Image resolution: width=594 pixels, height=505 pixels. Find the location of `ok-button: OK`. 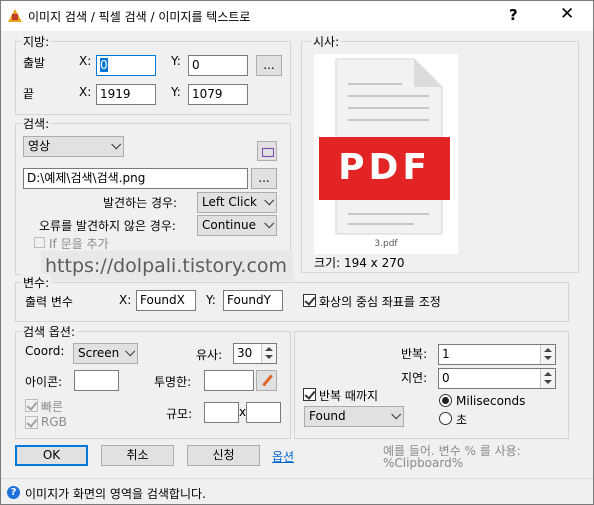

ok-button: OK is located at coordinates (51, 455).